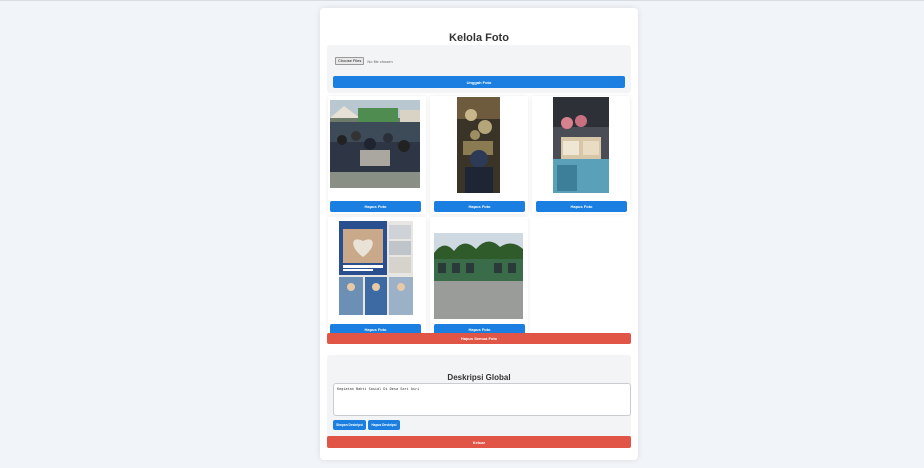  What do you see at coordinates (482, 399) in the screenshot?
I see `description-textarea: Kegiatan Bakti Sosial Di Desa Sari Asri` at bounding box center [482, 399].